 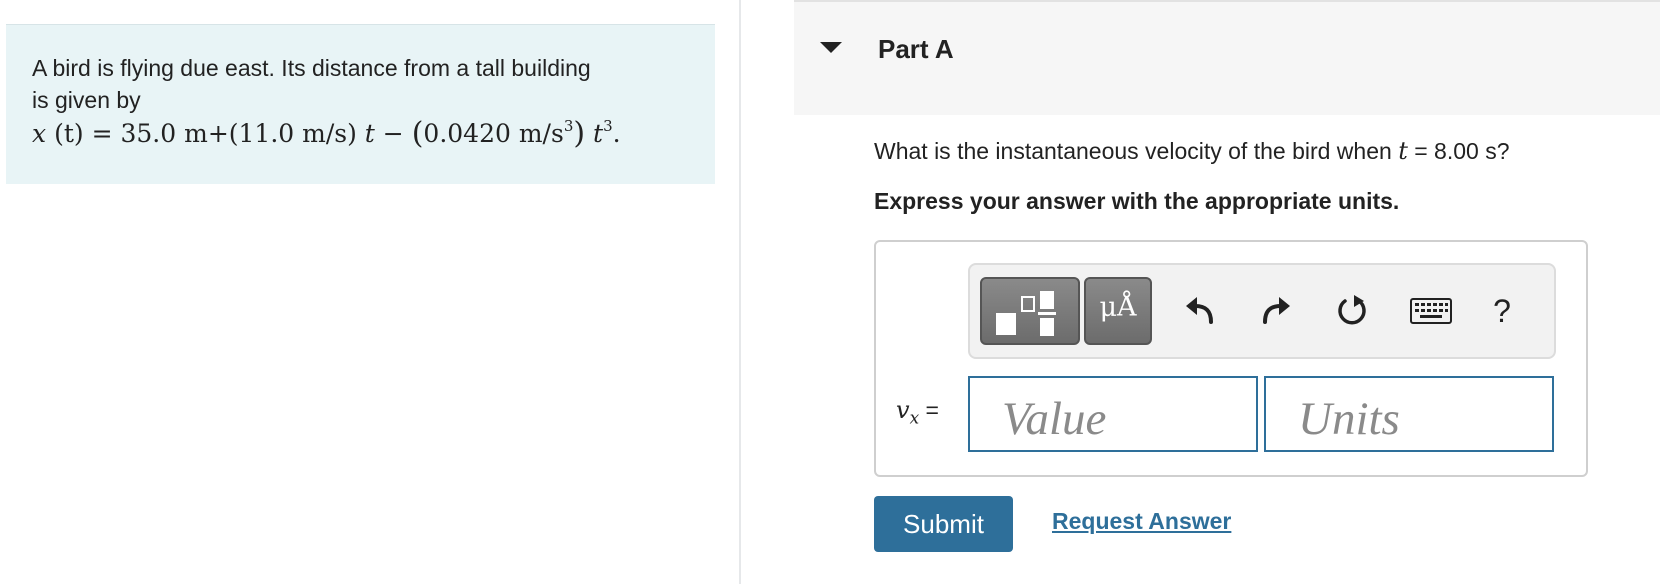 What do you see at coordinates (598, 133) in the screenshot?
I see `formula-t2: t` at bounding box center [598, 133].